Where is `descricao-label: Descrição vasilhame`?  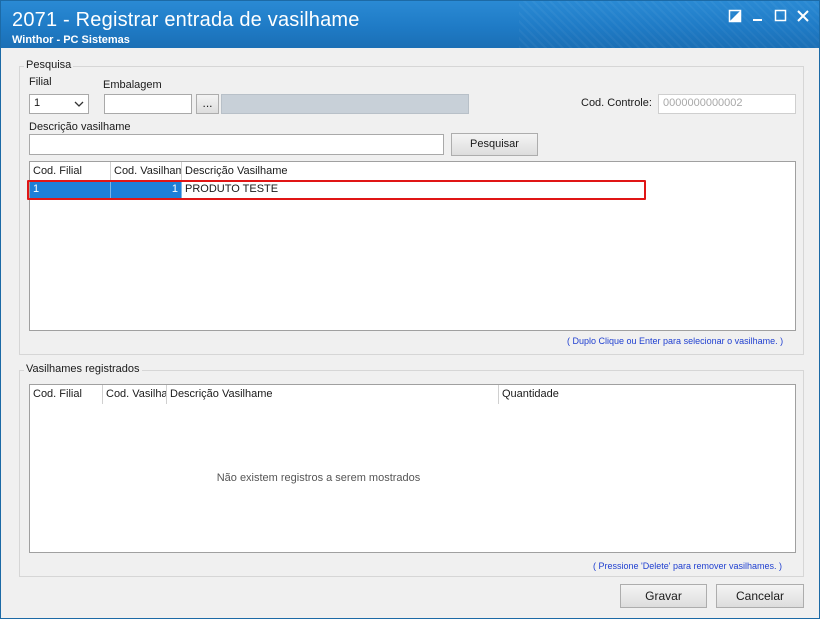
descricao-label: Descrição vasilhame is located at coordinates (80, 127).